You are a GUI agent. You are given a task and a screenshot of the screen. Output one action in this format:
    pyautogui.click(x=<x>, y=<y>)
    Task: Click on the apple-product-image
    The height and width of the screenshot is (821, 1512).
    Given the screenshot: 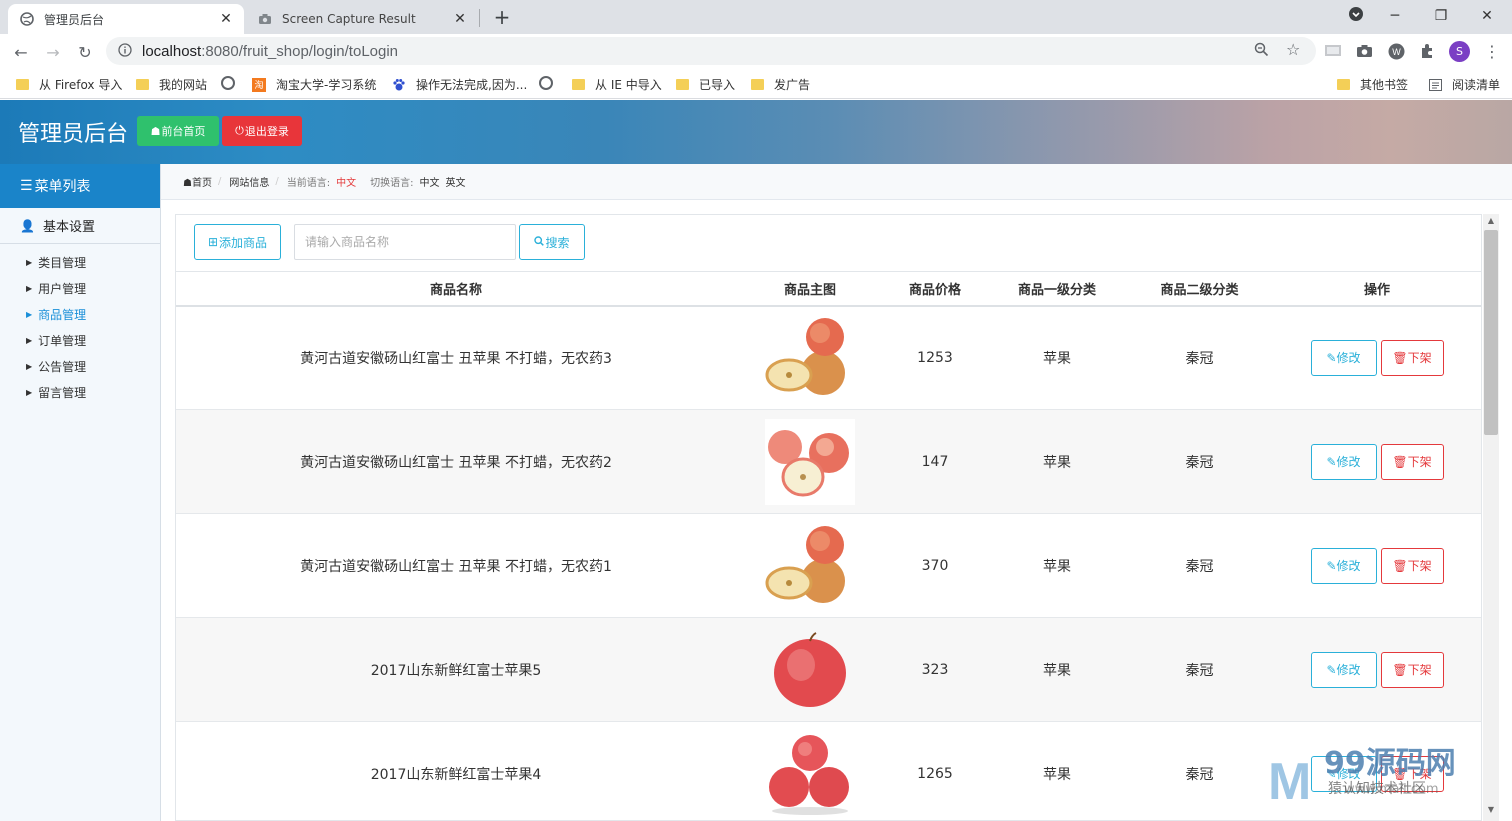 What is the action you would take?
    pyautogui.click(x=805, y=564)
    